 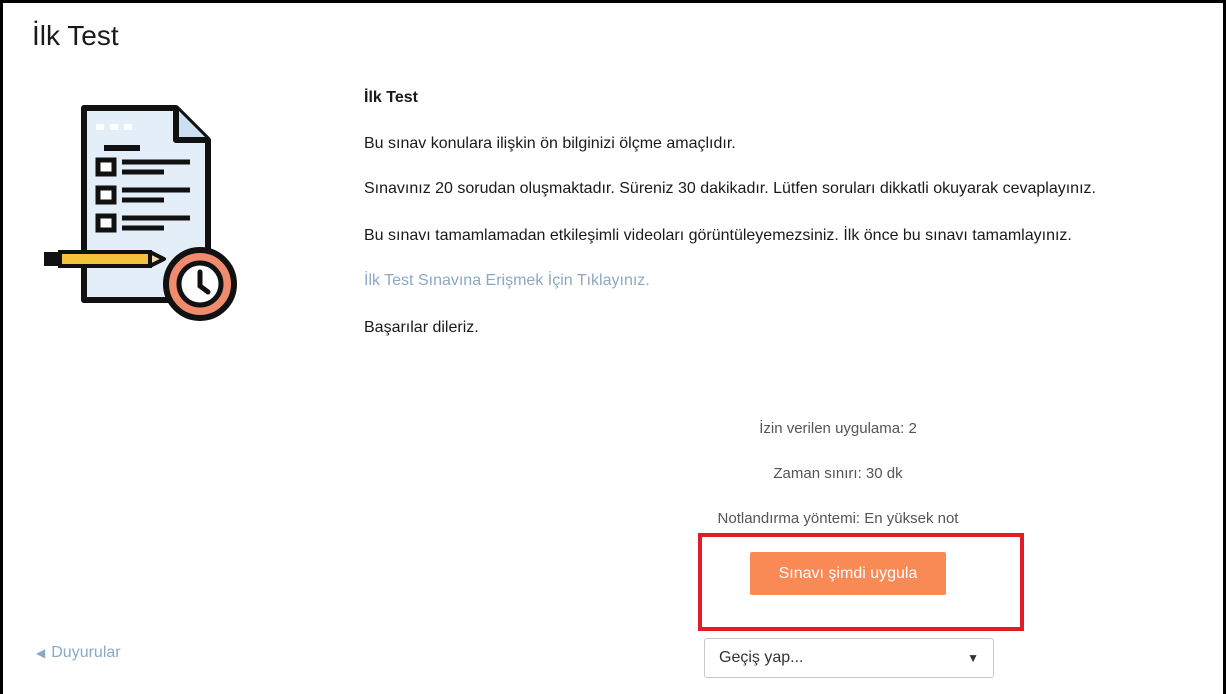 I want to click on attempts-allowed: İzin verilen uygulama: 2, so click(x=838, y=428).